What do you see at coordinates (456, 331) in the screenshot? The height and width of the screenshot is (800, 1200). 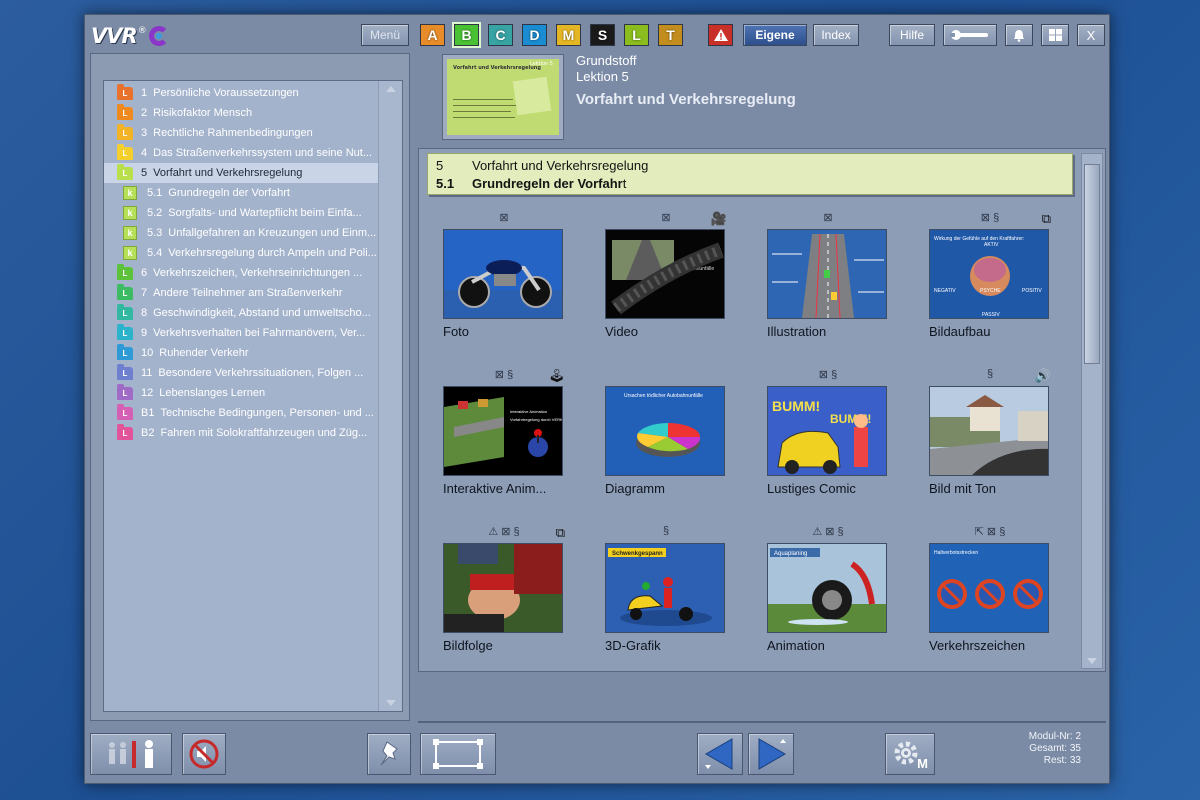 I see `media-caption: Foto` at bounding box center [456, 331].